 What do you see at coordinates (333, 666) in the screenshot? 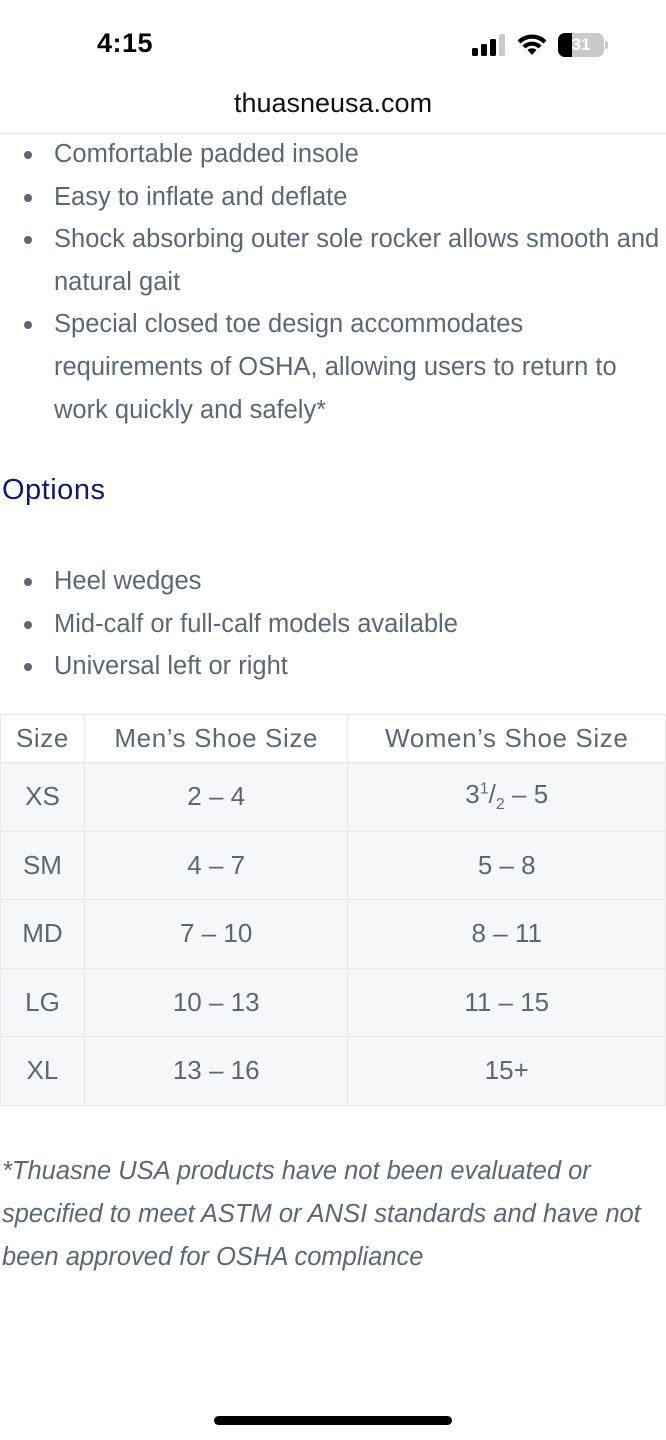
I see `list-item: Universal left or right` at bounding box center [333, 666].